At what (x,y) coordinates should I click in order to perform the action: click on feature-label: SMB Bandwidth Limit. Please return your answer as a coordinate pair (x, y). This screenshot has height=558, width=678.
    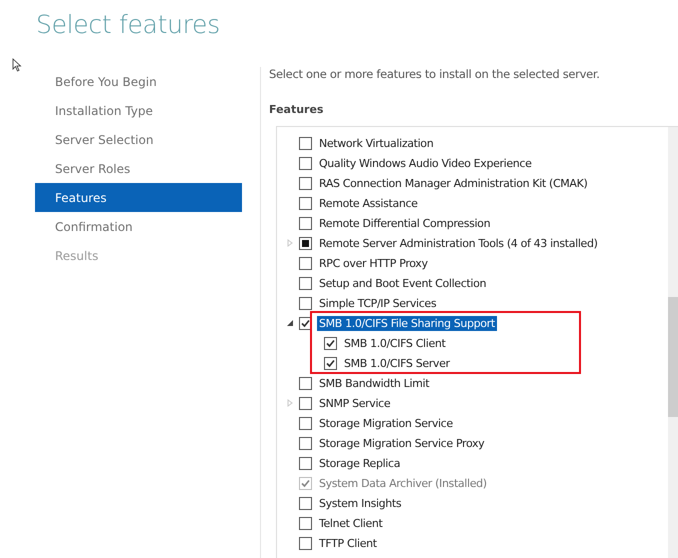
    Looking at the image, I should click on (374, 383).